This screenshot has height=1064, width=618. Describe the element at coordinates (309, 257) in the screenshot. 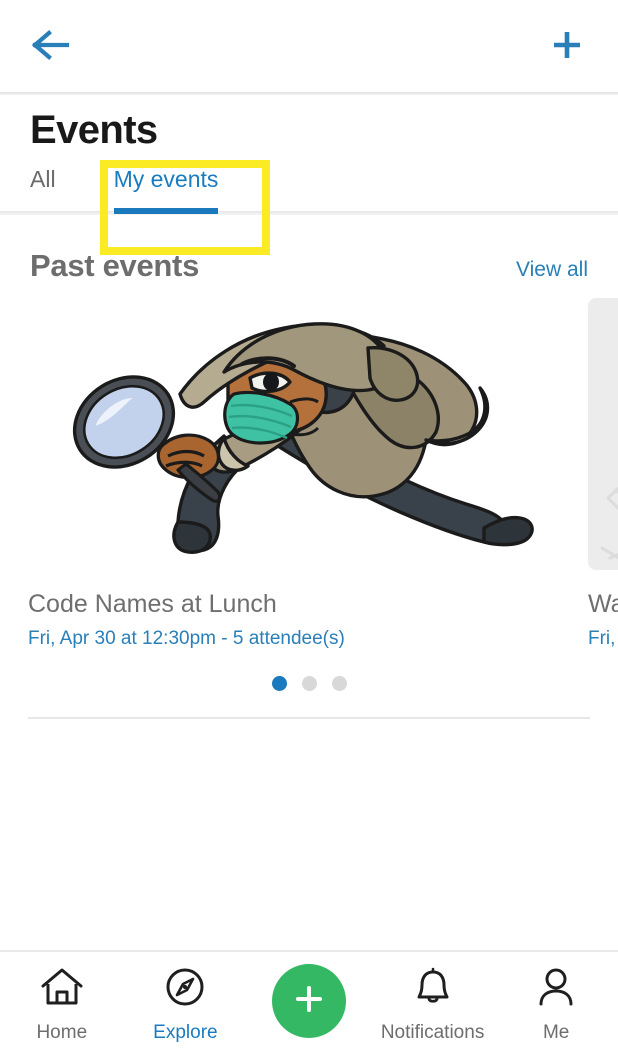

I see `past-events-section-header: Past events View all` at that location.